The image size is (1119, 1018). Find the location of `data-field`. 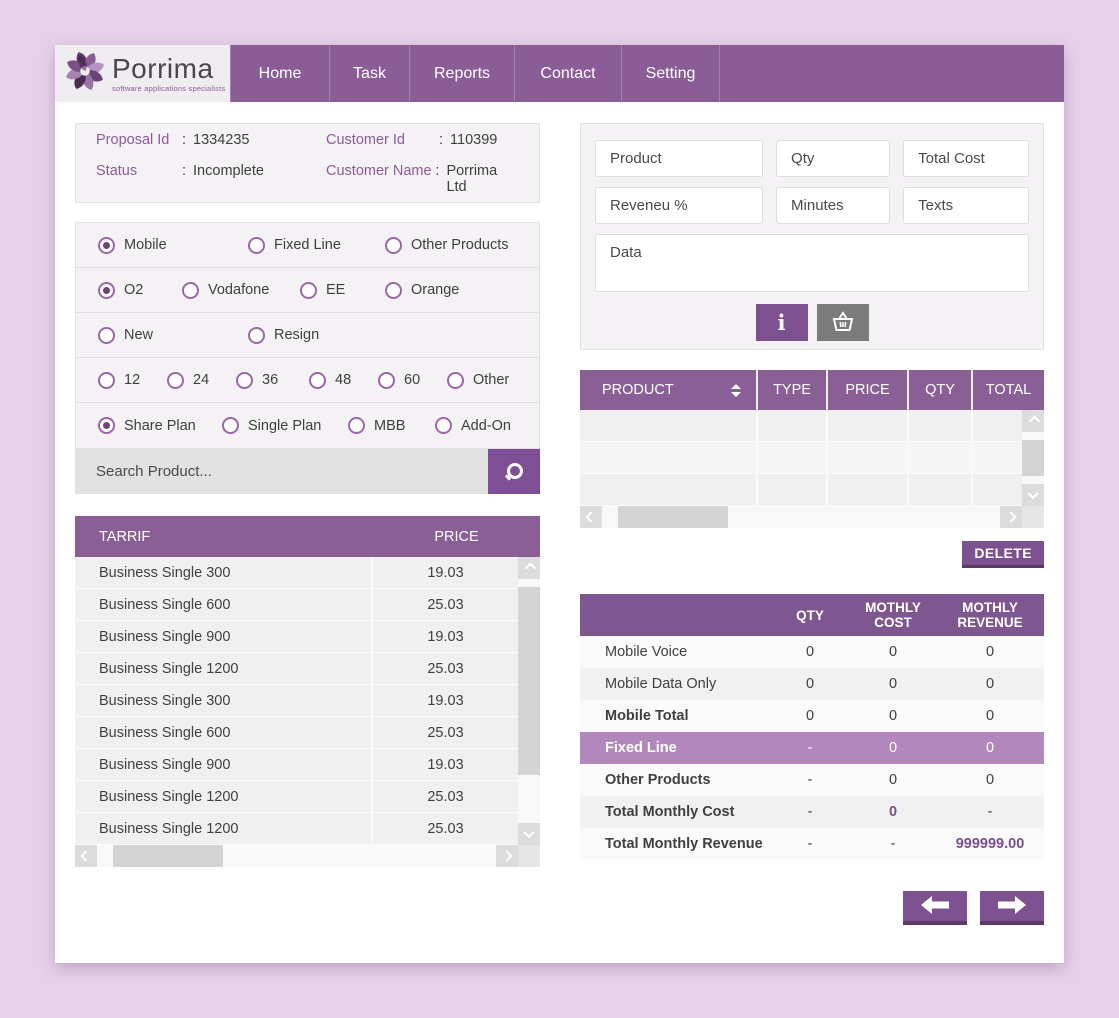

data-field is located at coordinates (812, 263).